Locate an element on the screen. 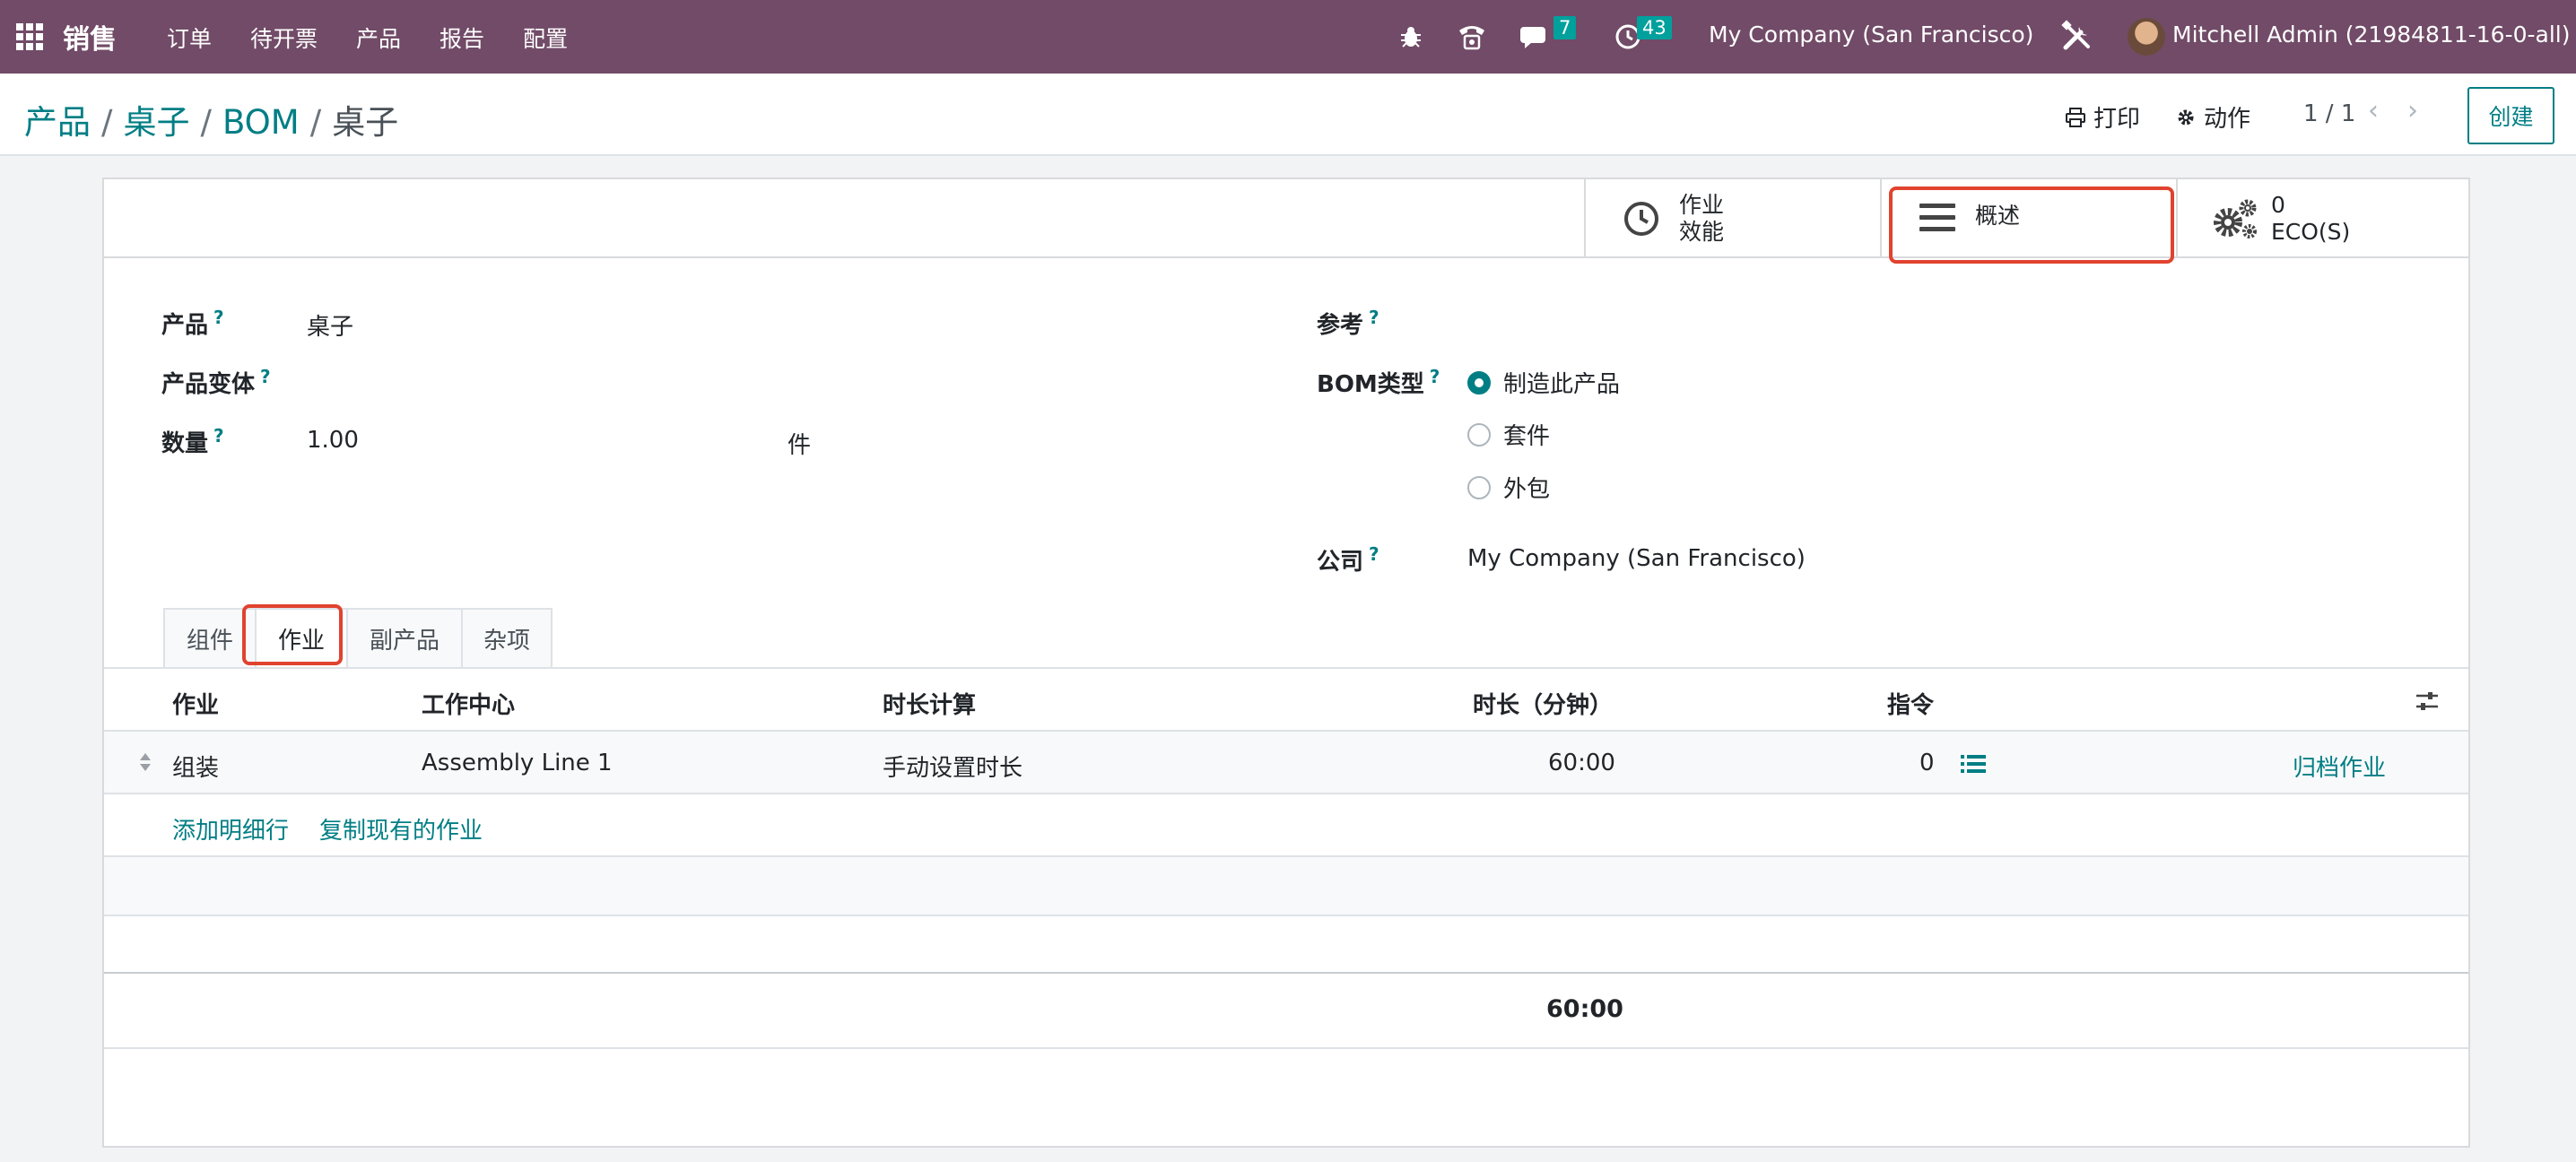  product-variant-label: 产品变体? is located at coordinates (216, 382).